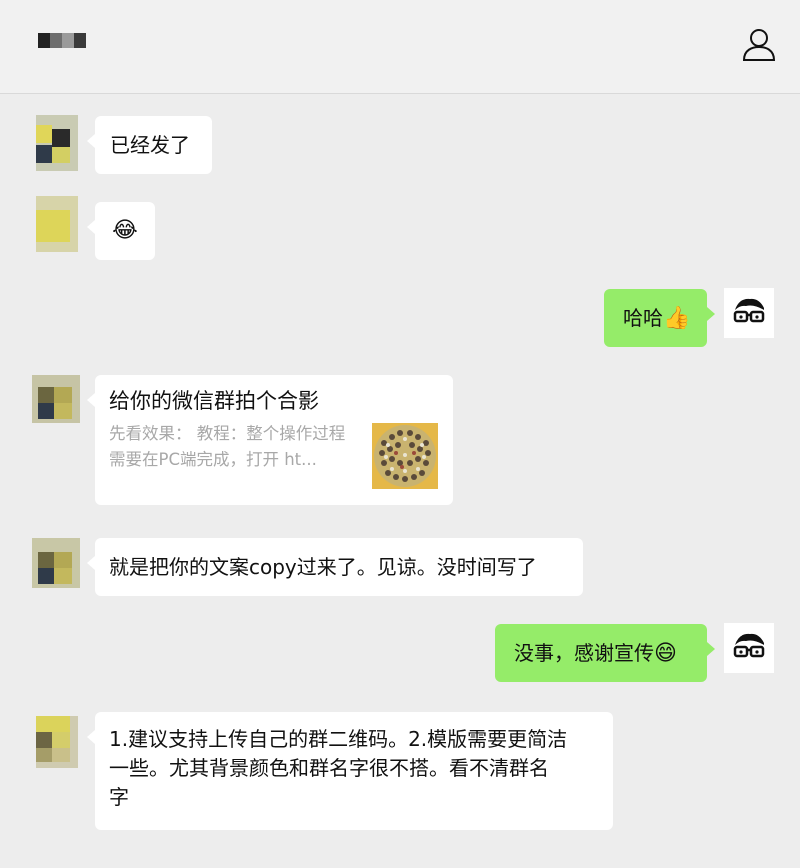 The height and width of the screenshot is (868, 800). I want to click on thumbs-up-emoji-icon: 👍, so click(677, 318).